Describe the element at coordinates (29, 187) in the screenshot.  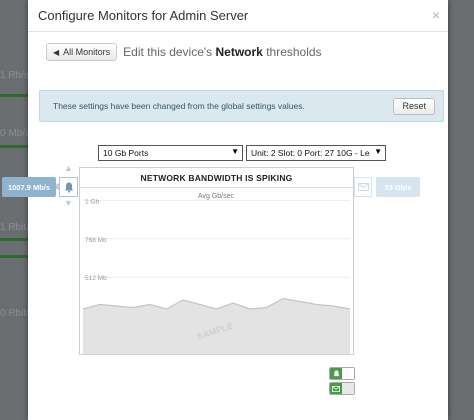
I see `threshold-value-badge: 1007.9 Mb/s` at that location.